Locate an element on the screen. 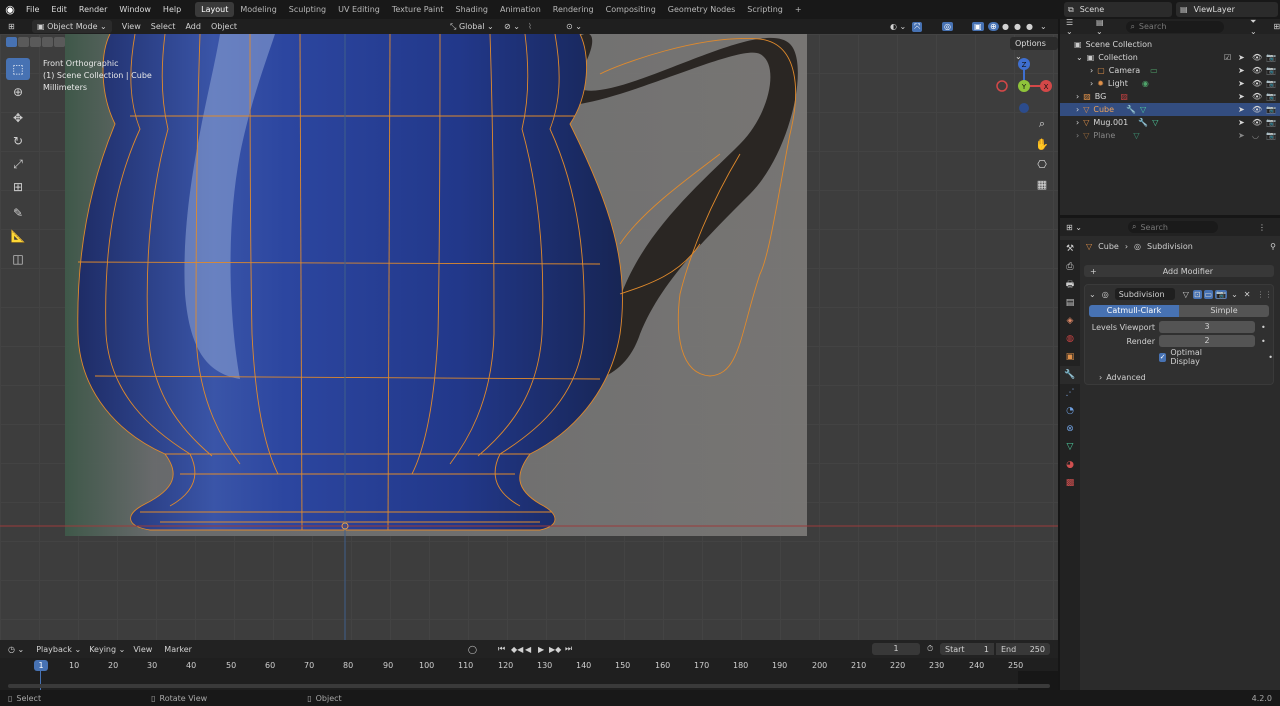 The height and width of the screenshot is (706, 1280). transform-orientation-dropdown: ⤡ Global ⌄ is located at coordinates (472, 27).